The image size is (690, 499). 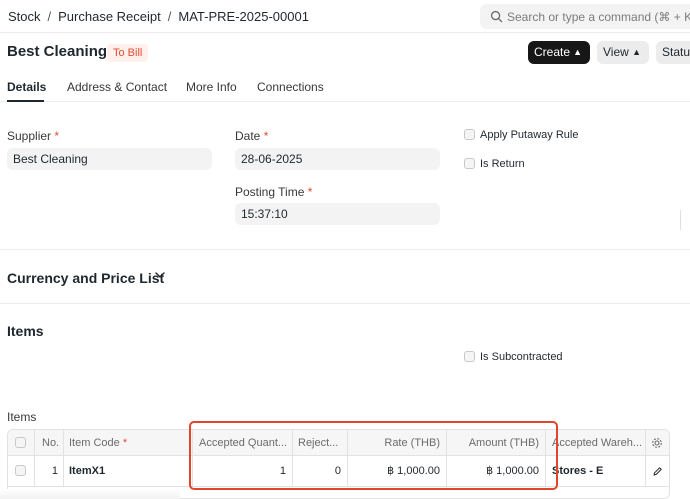 I want to click on apply-putaway-rule-checkbox: Apply Putaway Rule, so click(x=521, y=135).